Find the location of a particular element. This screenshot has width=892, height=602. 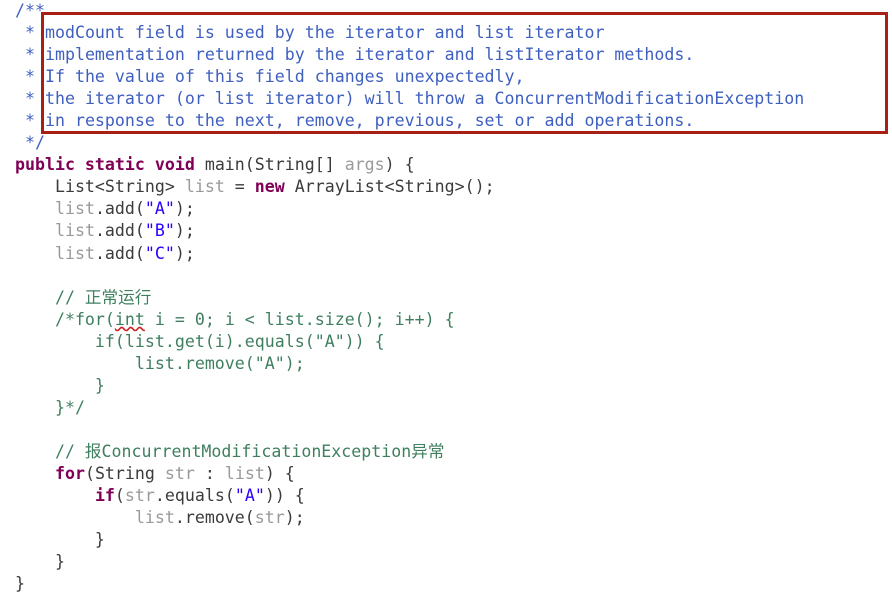

code-token-plain: : is located at coordinates (209, 473).